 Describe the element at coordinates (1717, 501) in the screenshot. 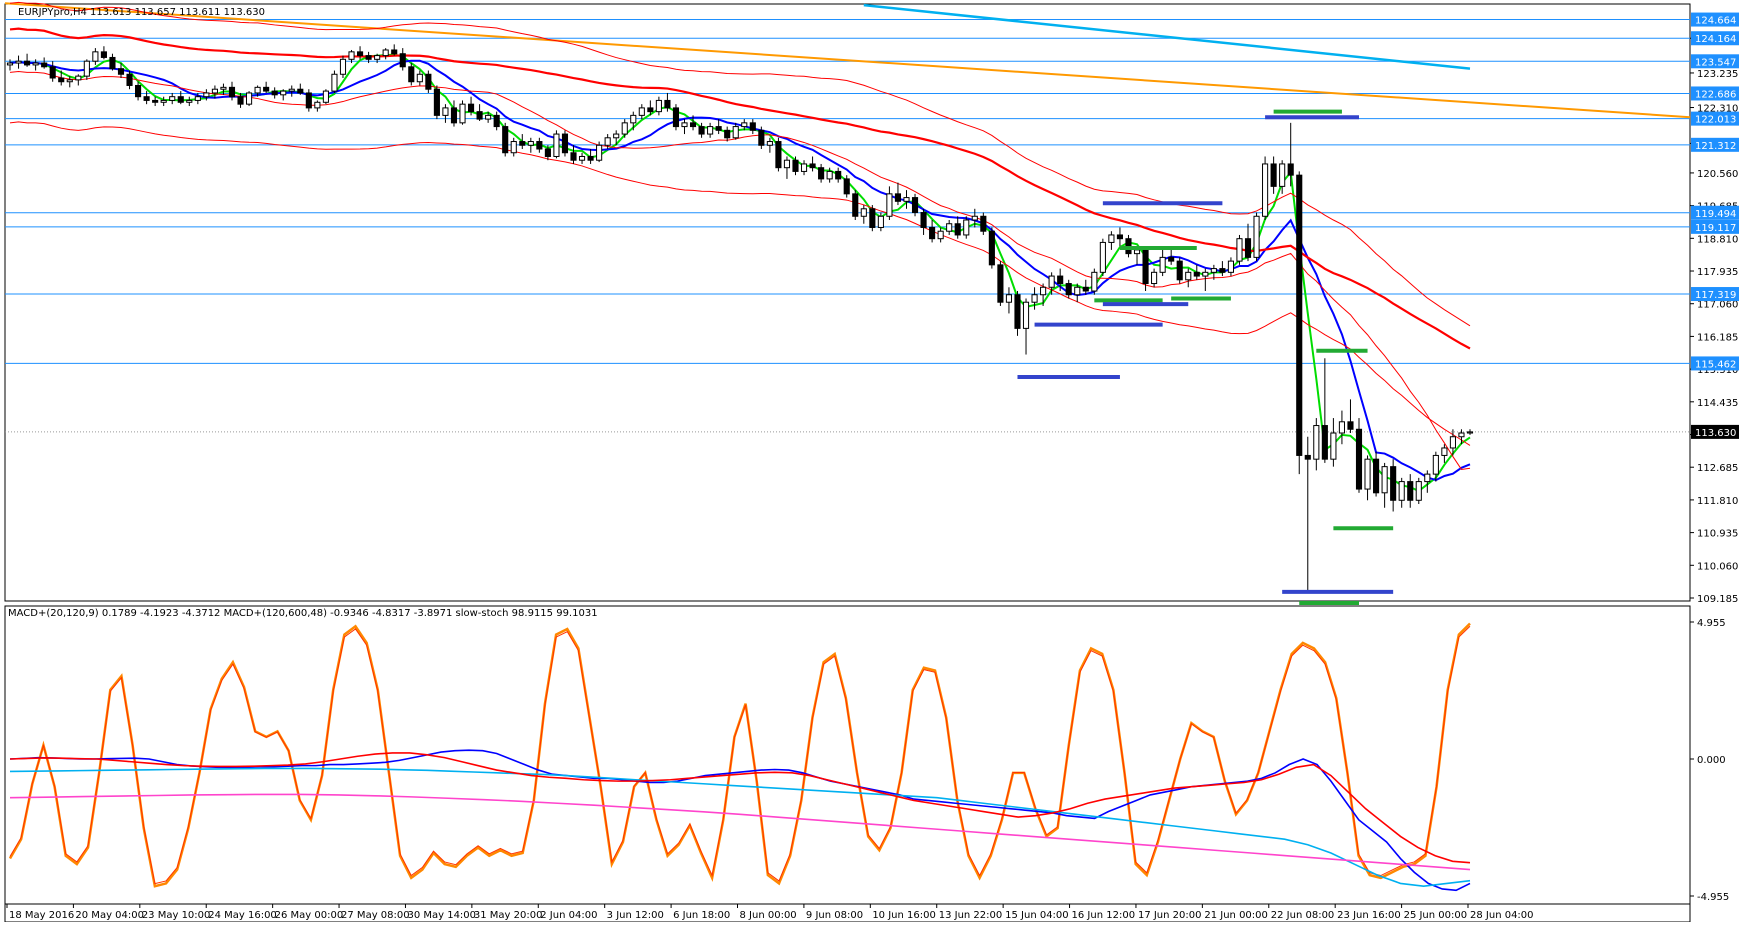

I see `price-axis-label: 111.810` at that location.